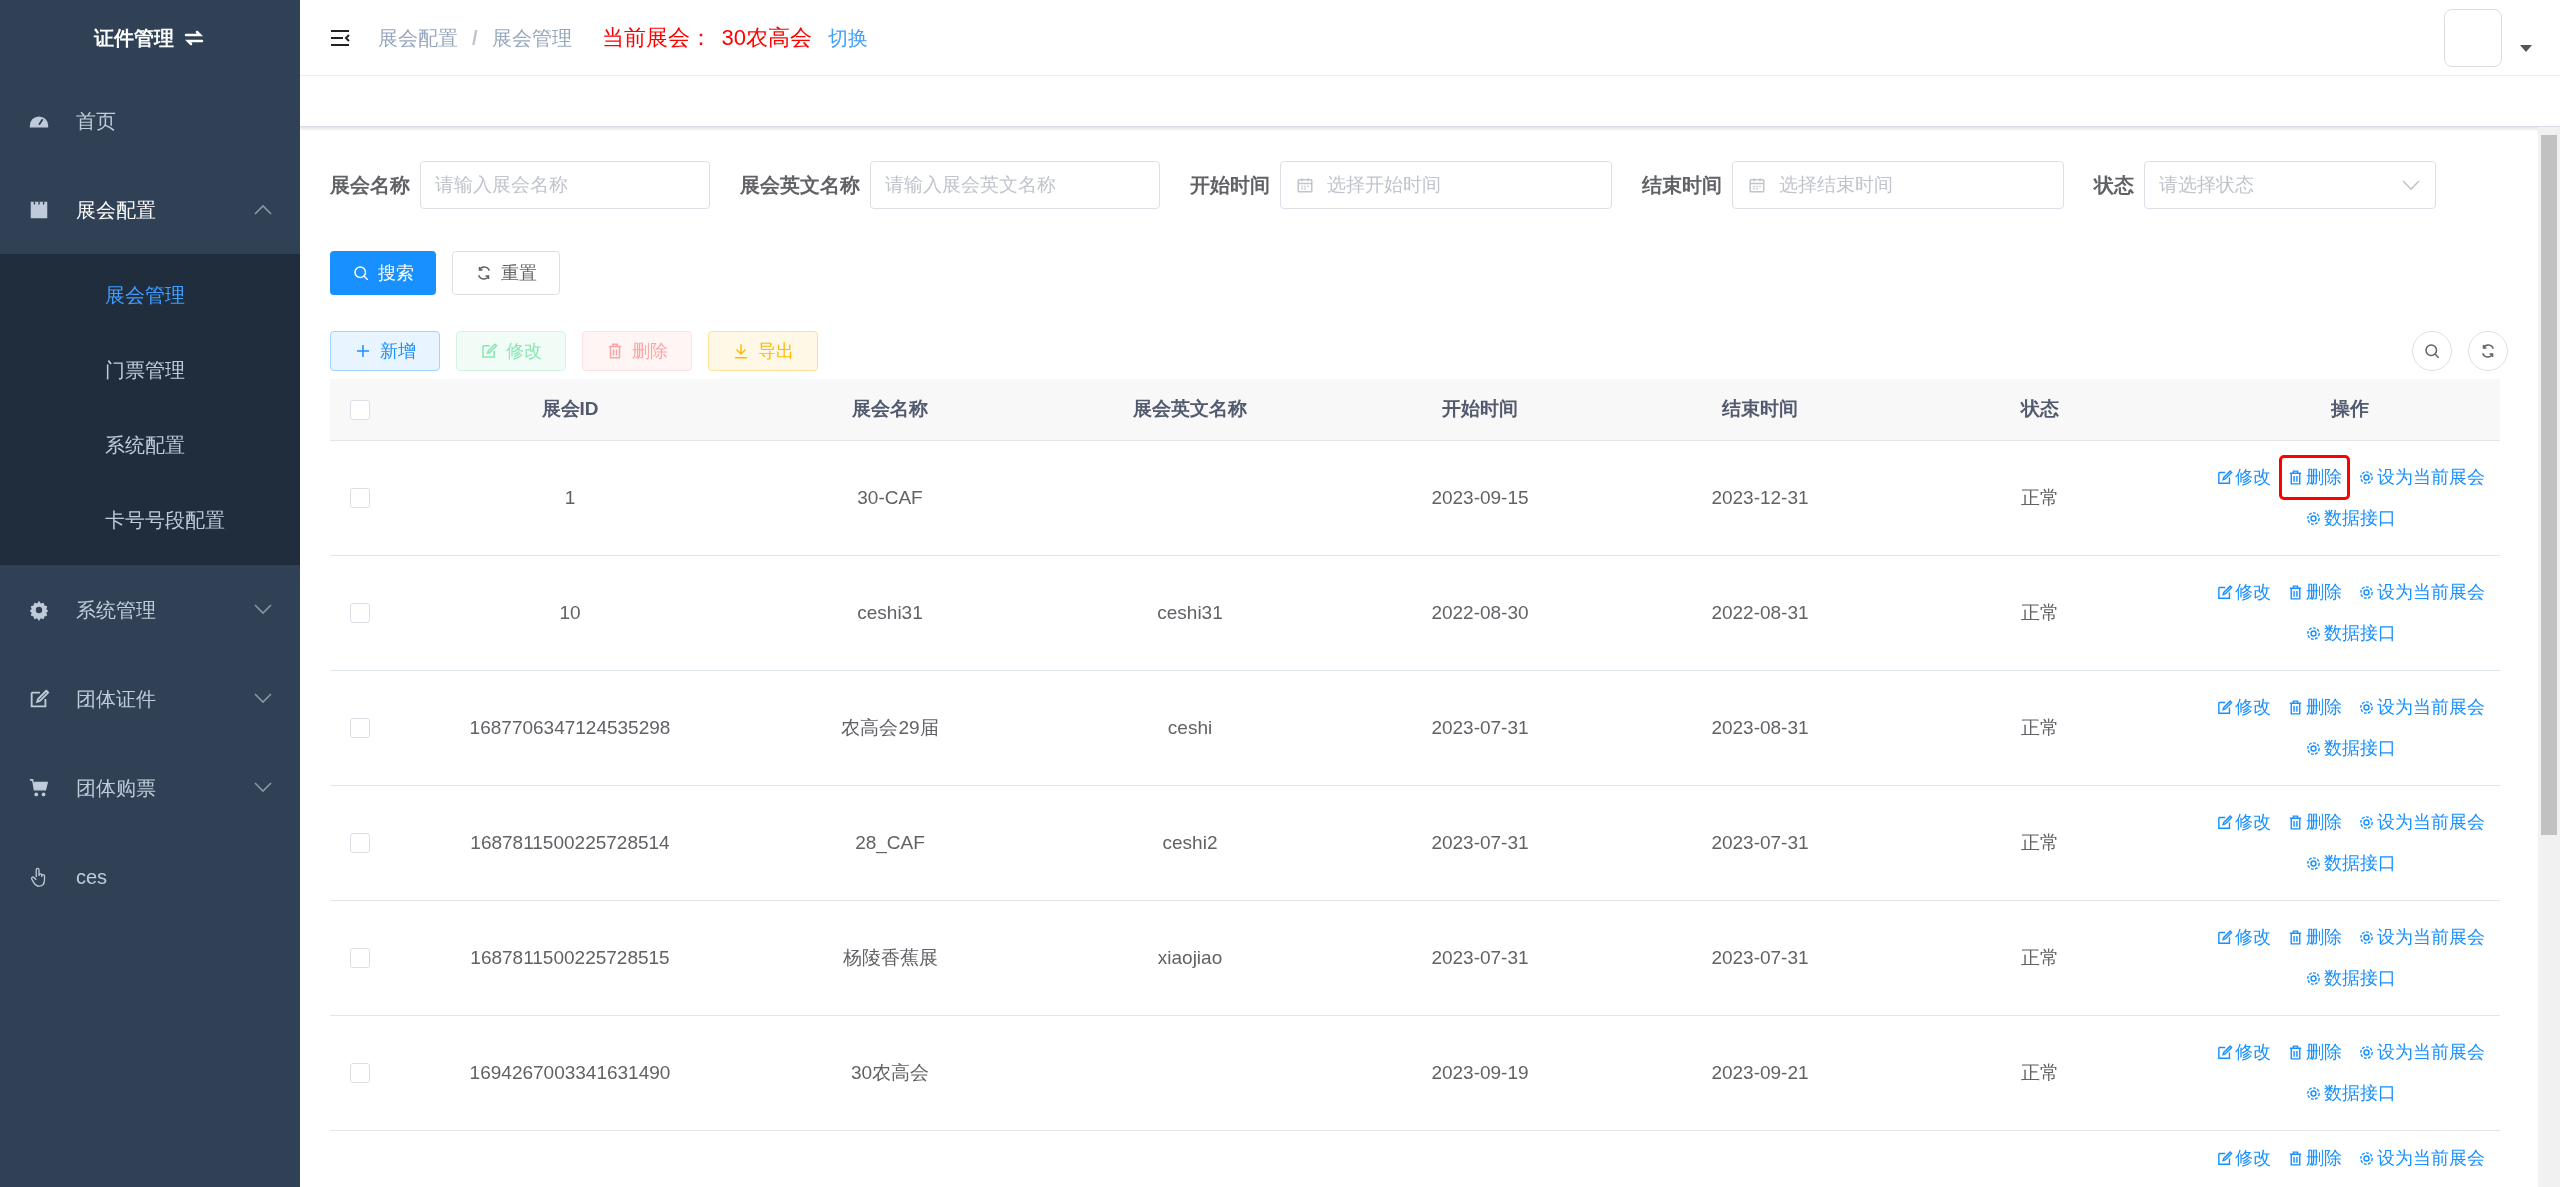 The height and width of the screenshot is (1187, 2560). Describe the element at coordinates (150, 787) in the screenshot. I see `sidebar-item: 团体购票` at that location.